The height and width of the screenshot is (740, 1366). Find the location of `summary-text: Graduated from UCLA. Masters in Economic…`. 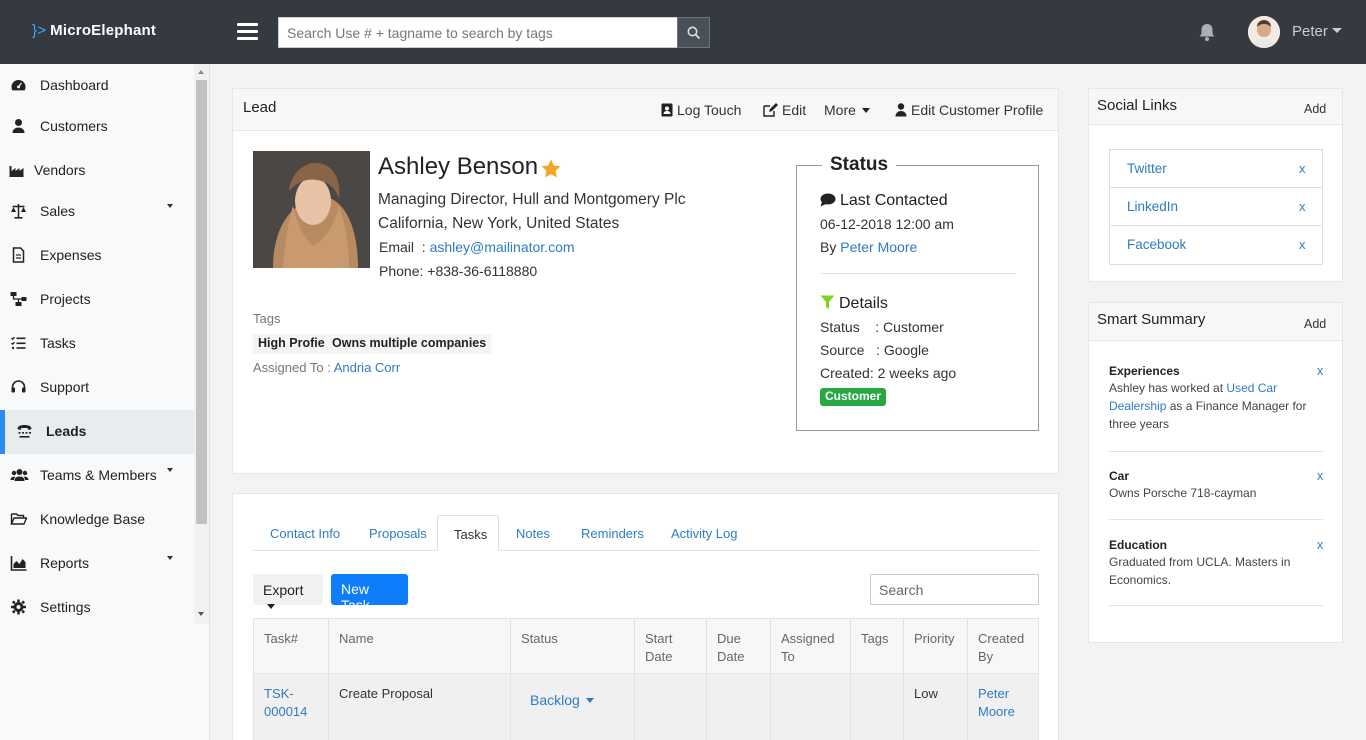

summary-text: Graduated from UCLA. Masters in Economic… is located at coordinates (1200, 571).